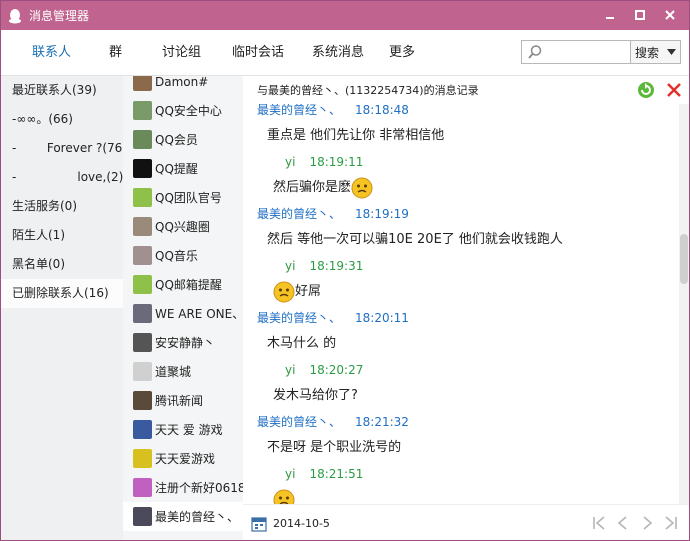 The height and width of the screenshot is (541, 690). What do you see at coordinates (336, 162) in the screenshot?
I see `message-time: 18:19:11` at bounding box center [336, 162].